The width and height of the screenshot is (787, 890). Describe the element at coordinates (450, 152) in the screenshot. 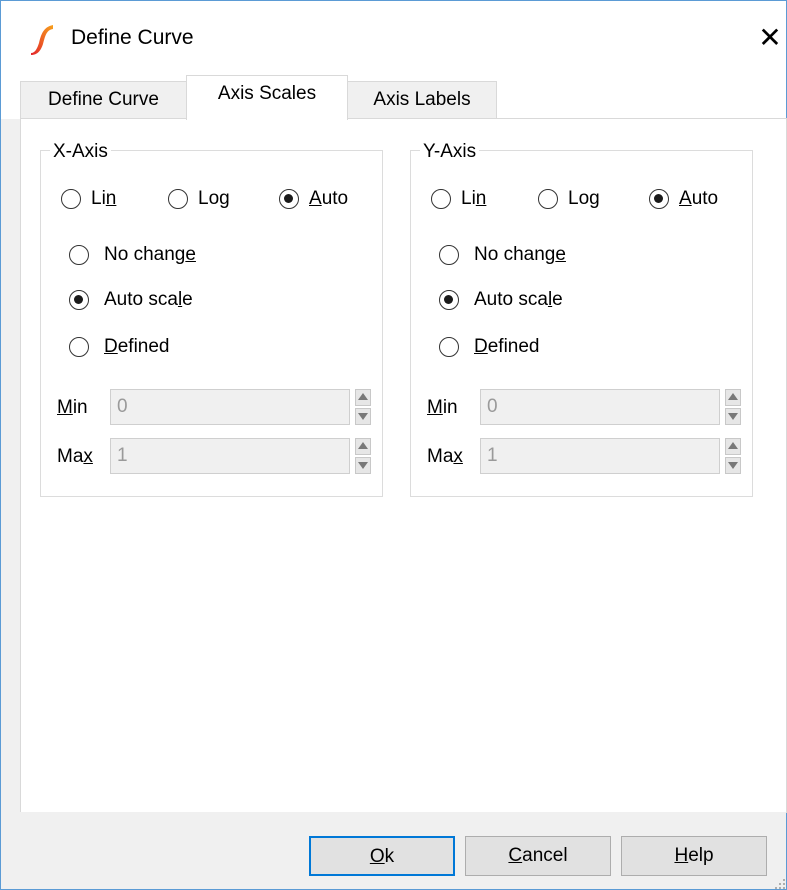

I see `y-axis-title: Y-Axis` at that location.